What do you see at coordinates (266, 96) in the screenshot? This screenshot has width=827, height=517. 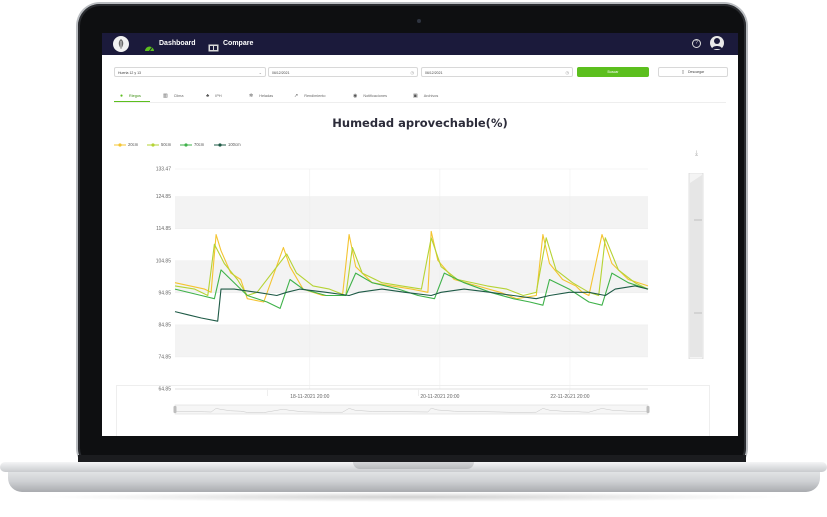 I see `tab-label: Heladas` at bounding box center [266, 96].